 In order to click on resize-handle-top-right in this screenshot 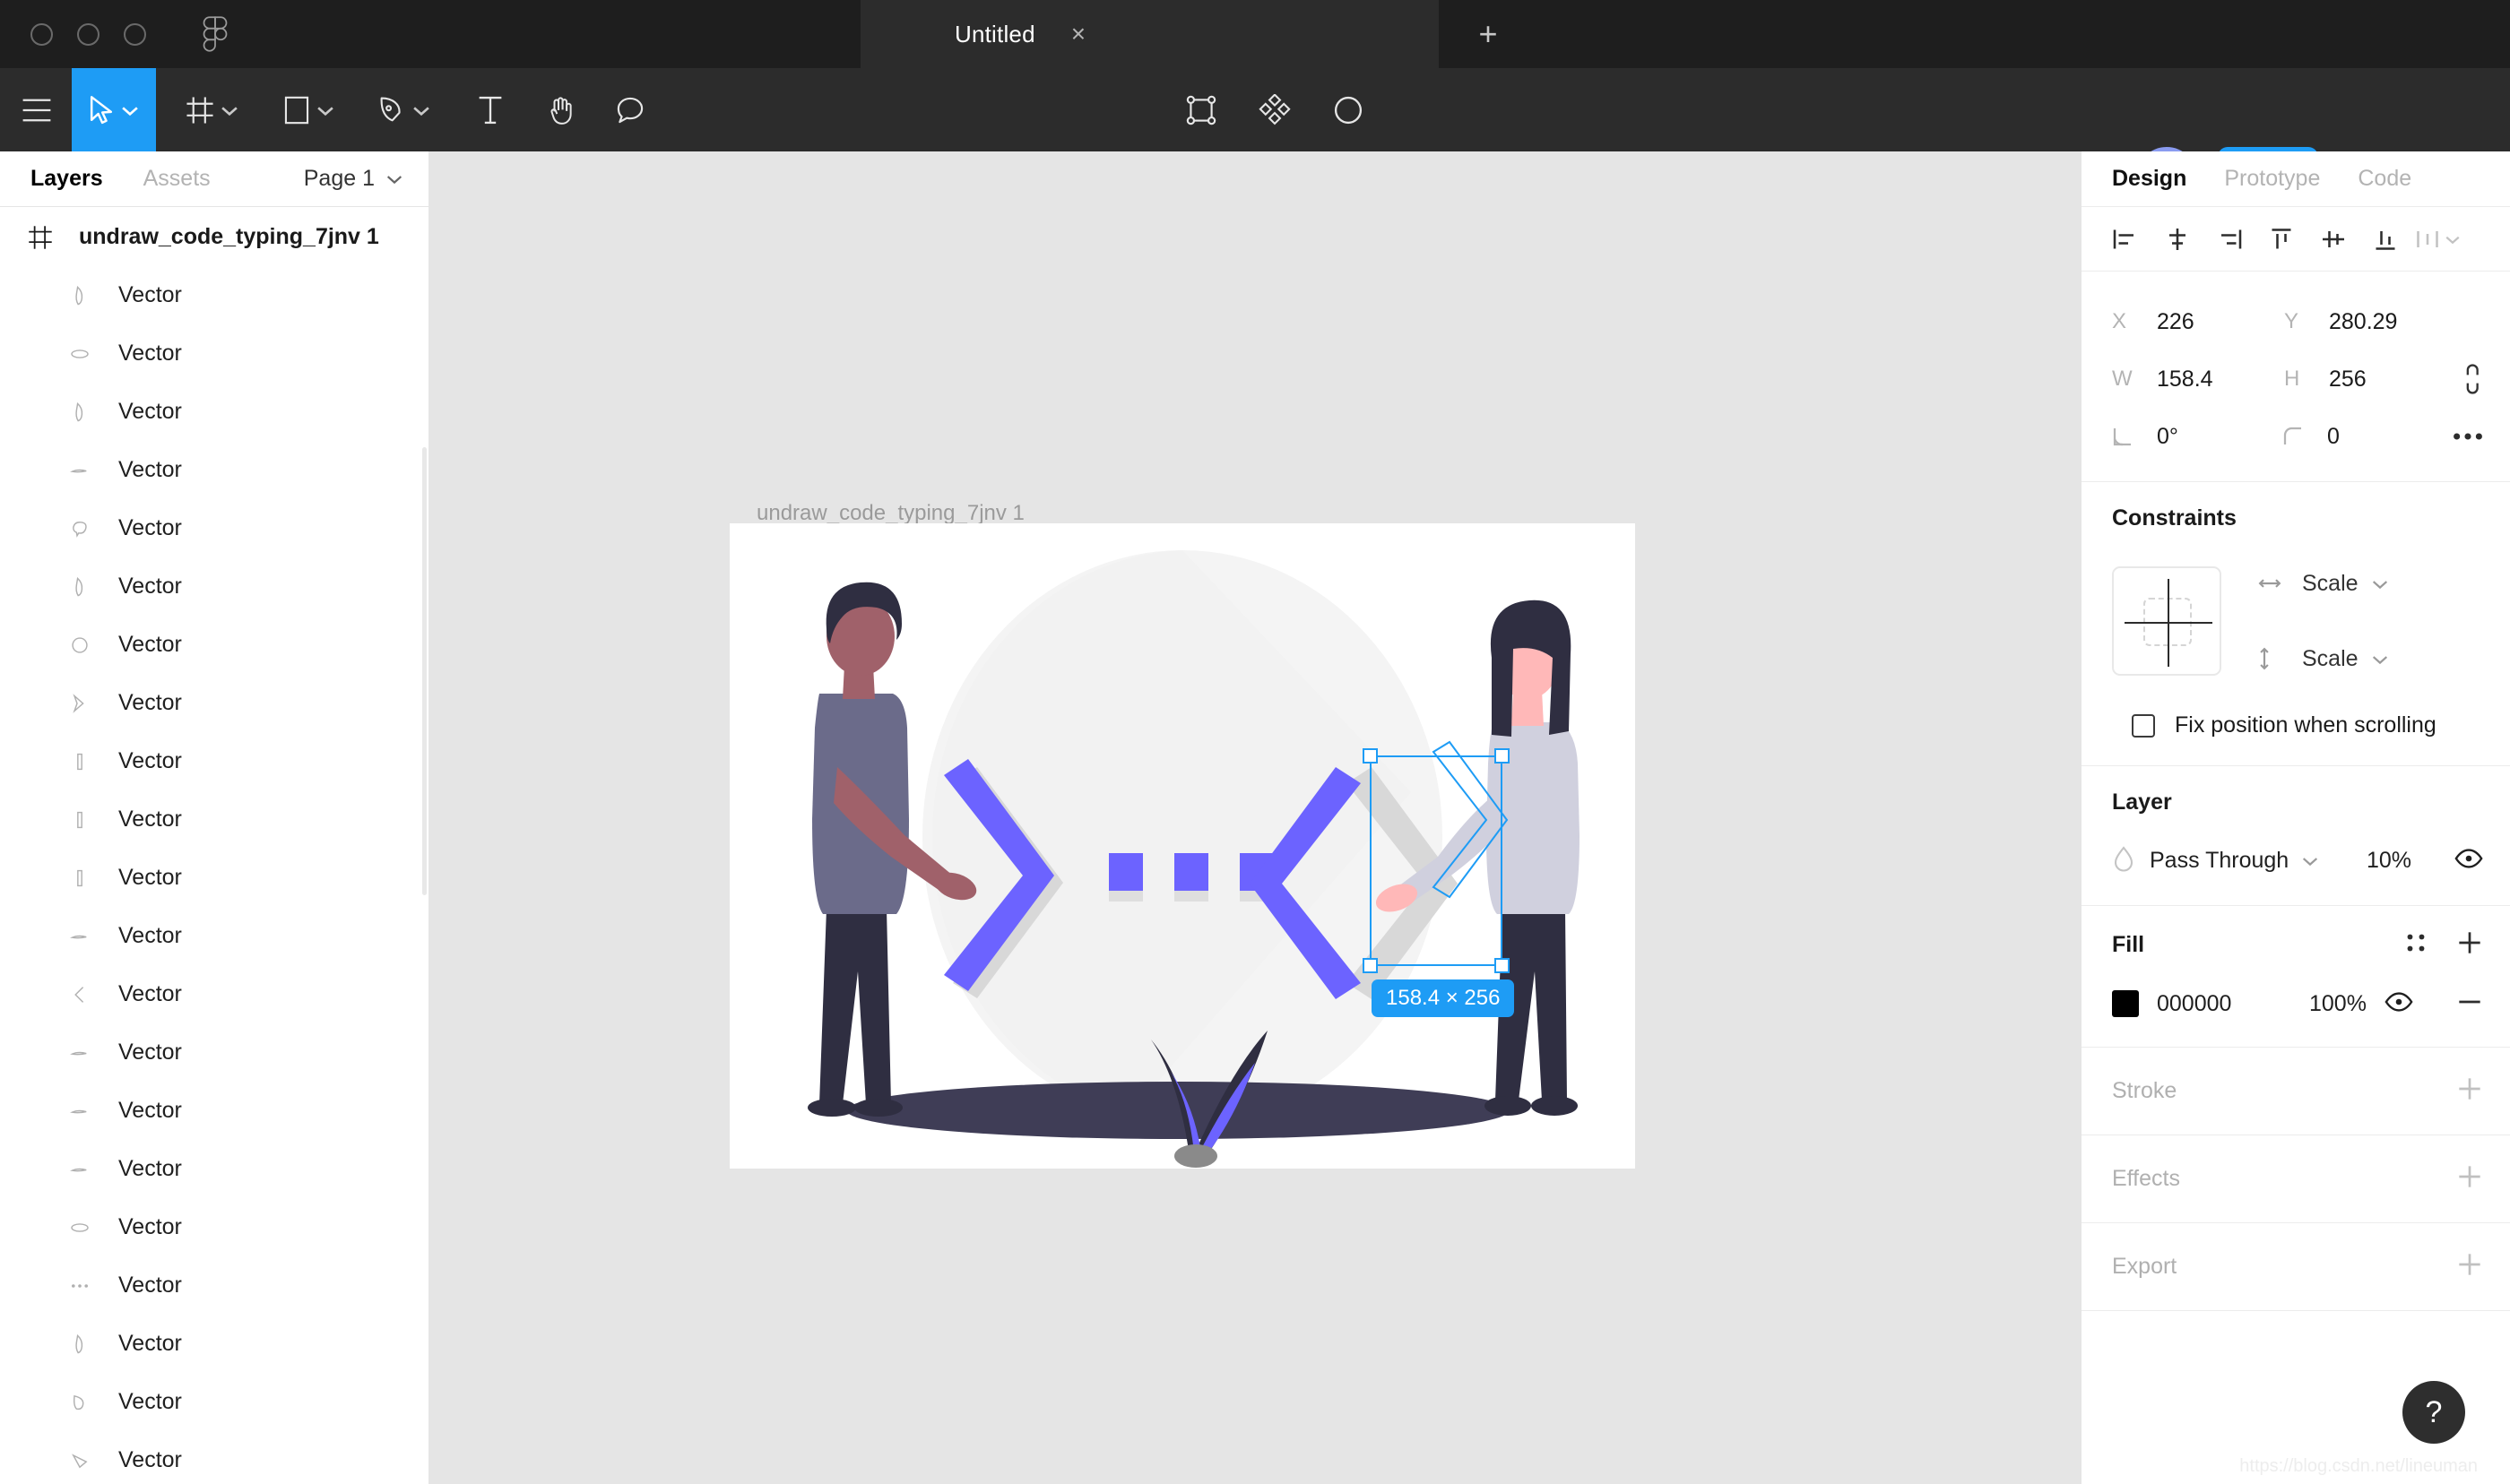, I will do `click(1502, 756)`.